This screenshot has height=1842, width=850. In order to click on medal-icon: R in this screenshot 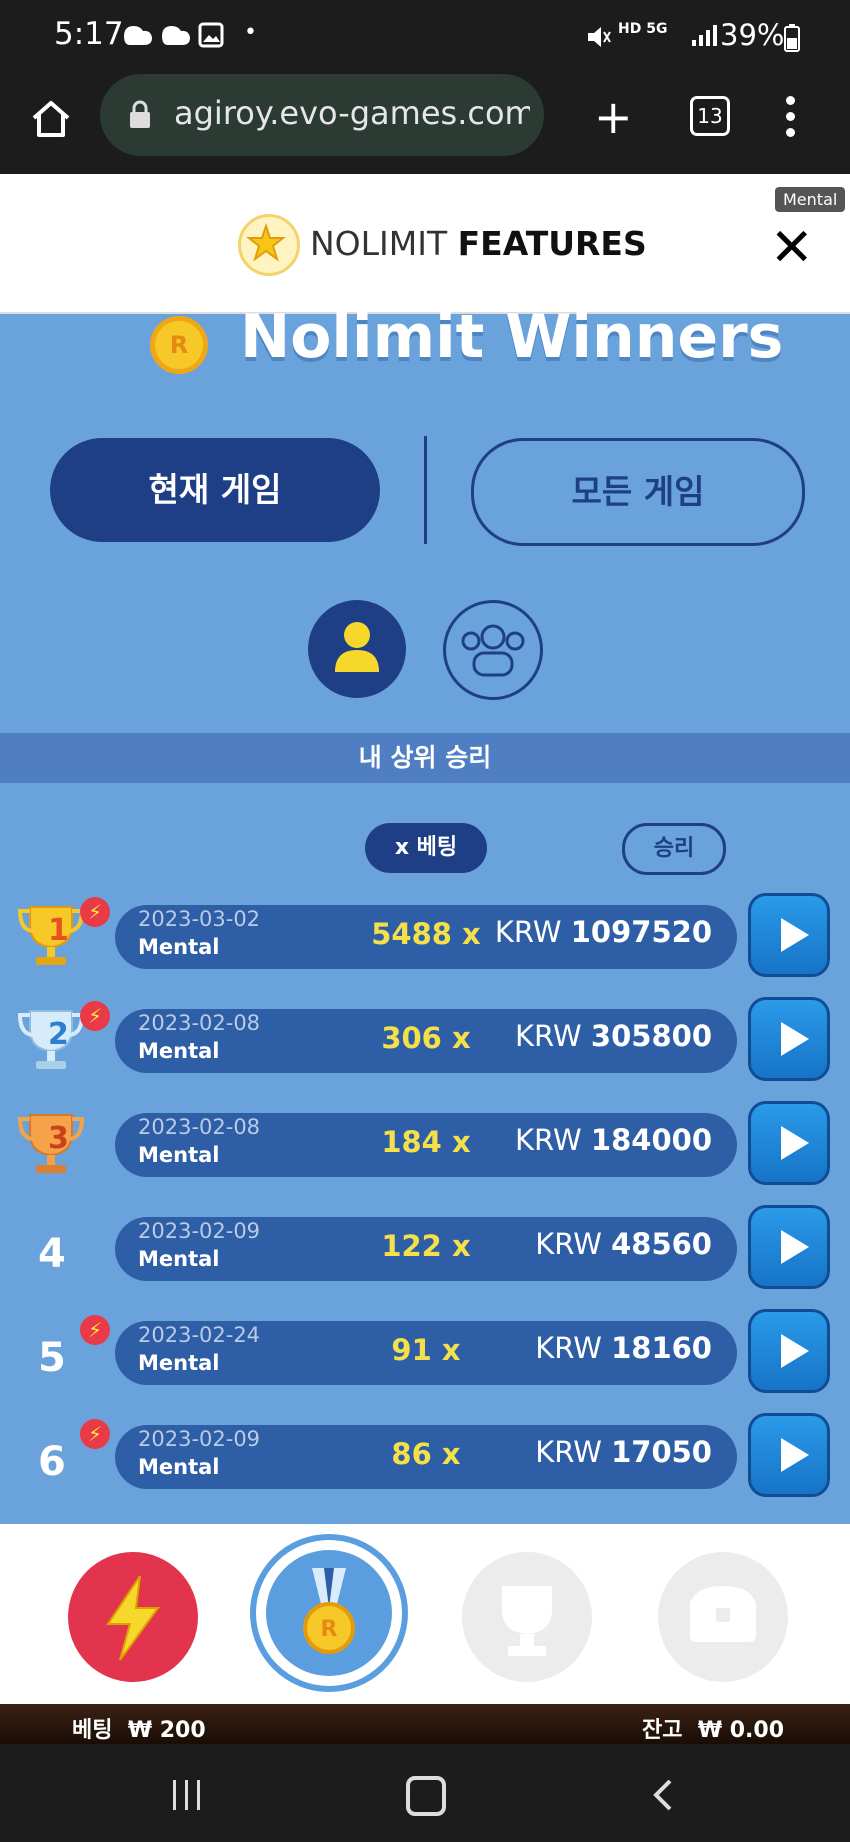, I will do `click(179, 345)`.